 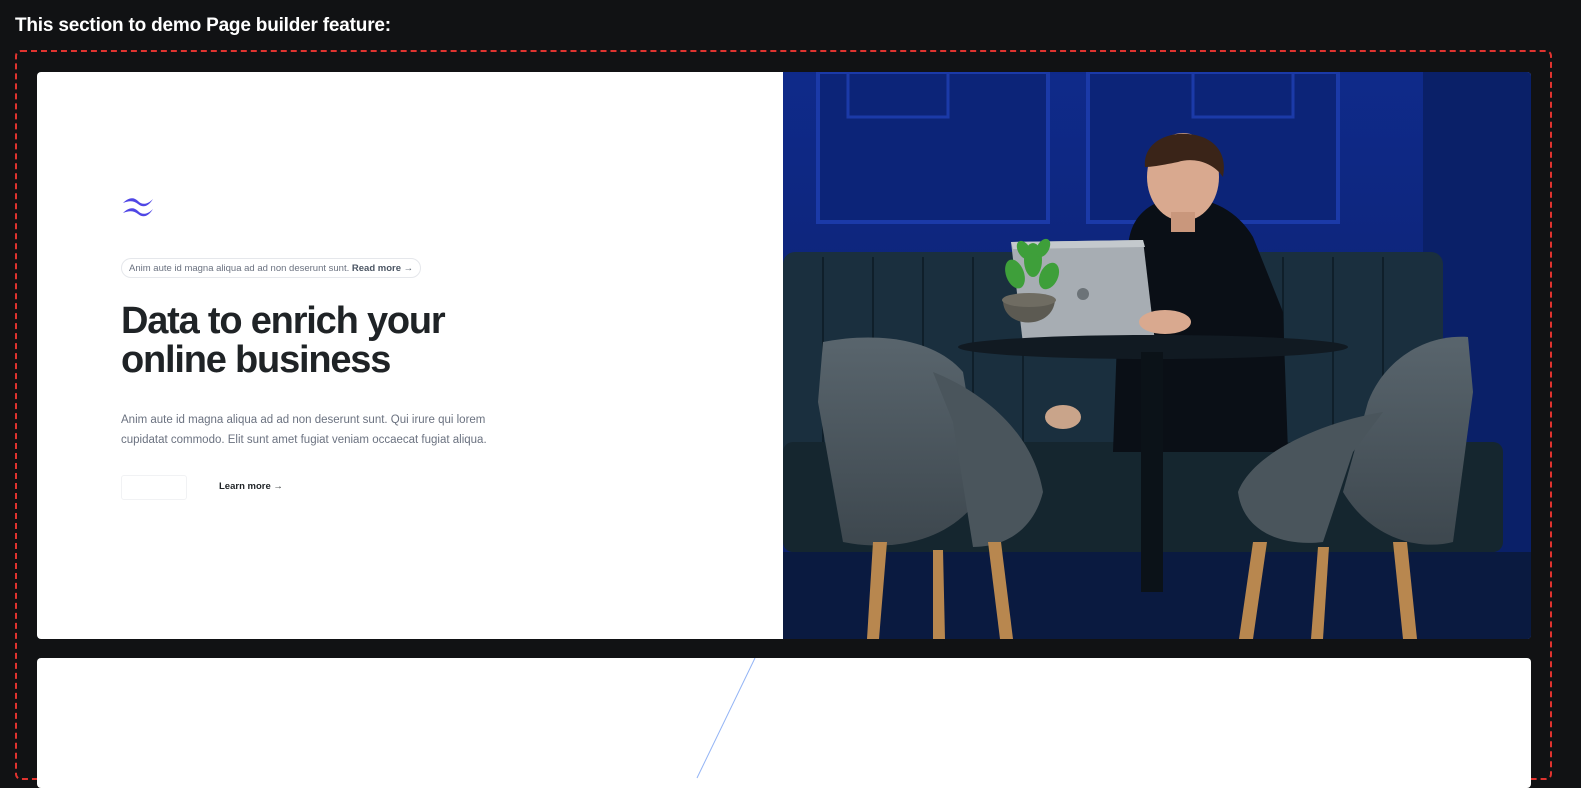 I want to click on tailwind-logo-icon, so click(x=138, y=207).